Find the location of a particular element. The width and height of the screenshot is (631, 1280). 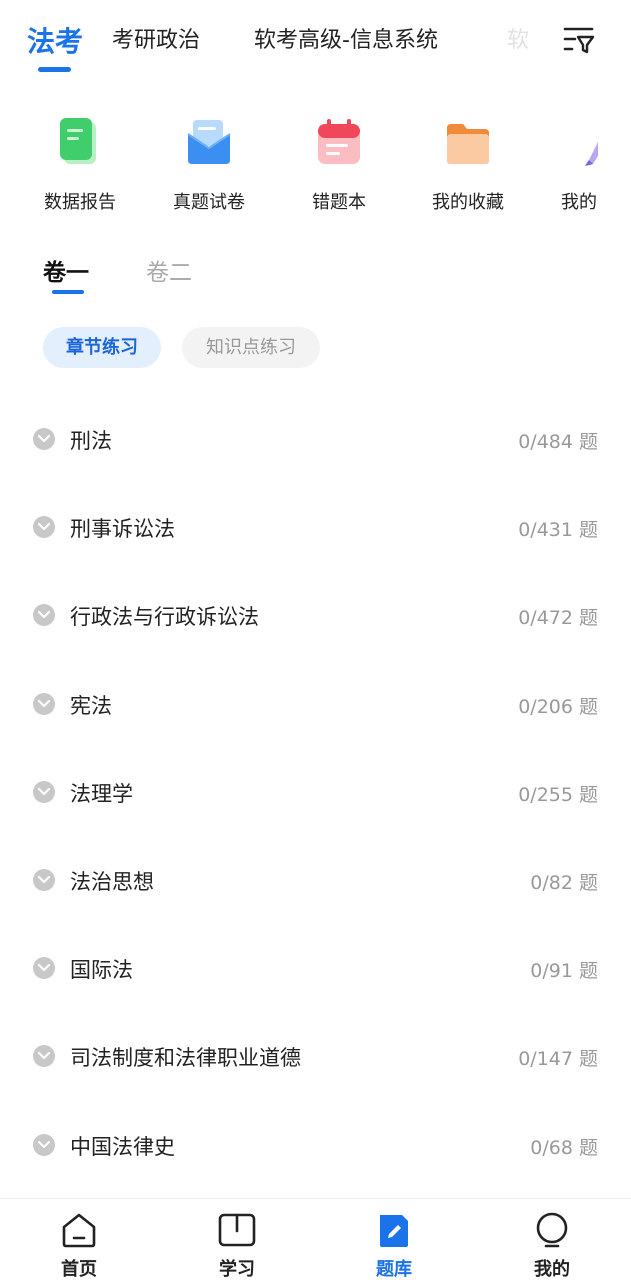

chapter-progress: 0/91 题 is located at coordinates (564, 971).